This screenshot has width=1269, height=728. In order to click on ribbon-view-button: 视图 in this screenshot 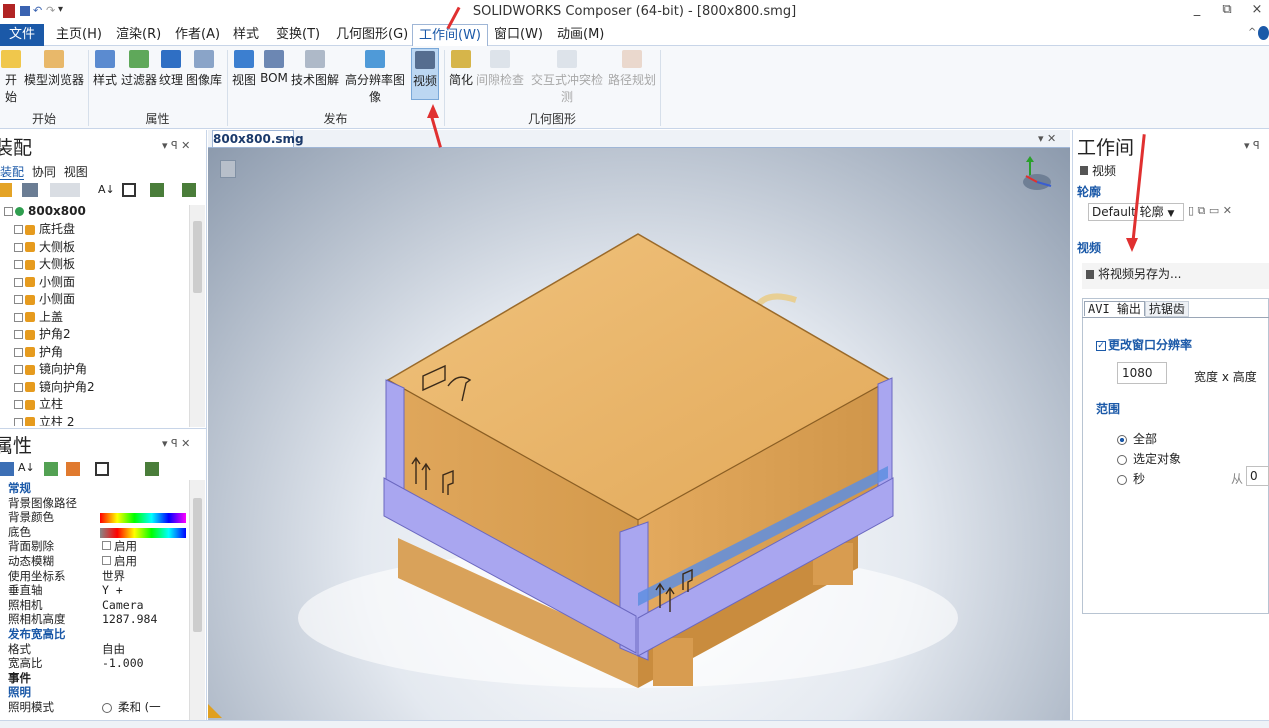, I will do `click(244, 69)`.